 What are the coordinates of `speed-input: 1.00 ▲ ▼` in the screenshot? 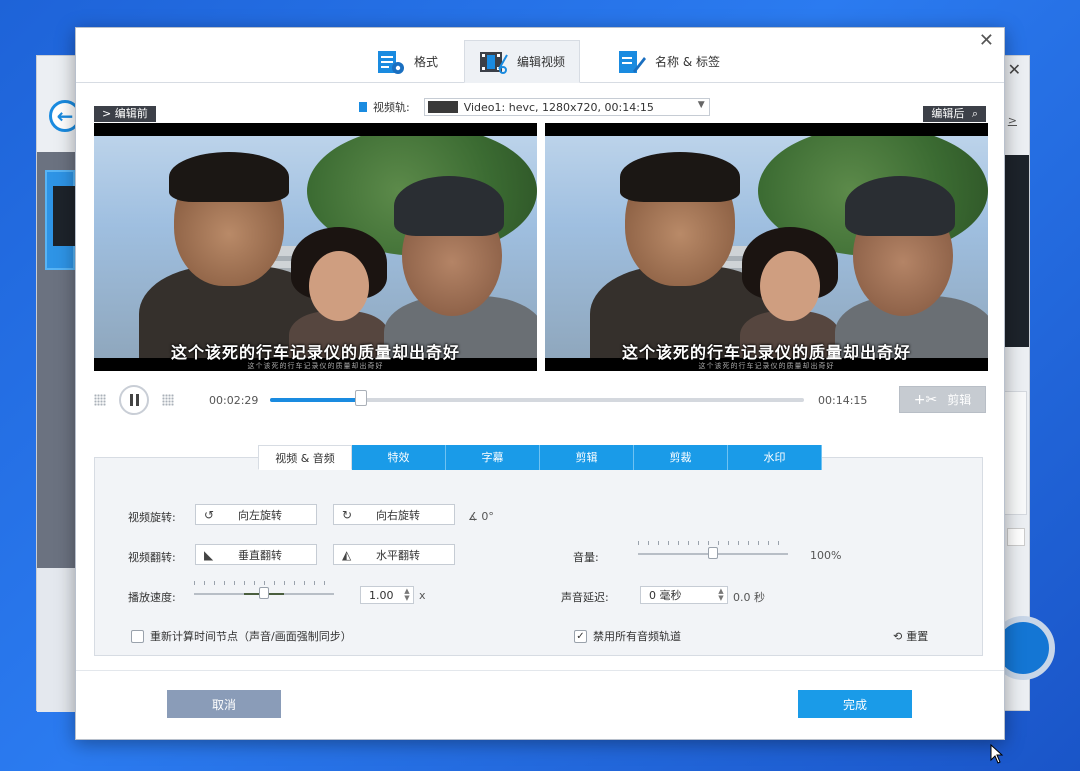 It's located at (387, 595).